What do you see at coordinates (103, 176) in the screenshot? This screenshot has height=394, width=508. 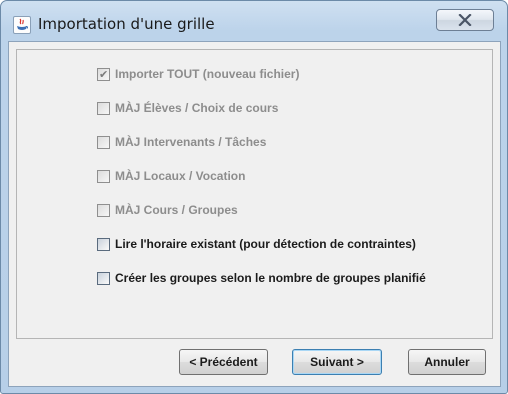 I see `checkbox-update-rooms` at bounding box center [103, 176].